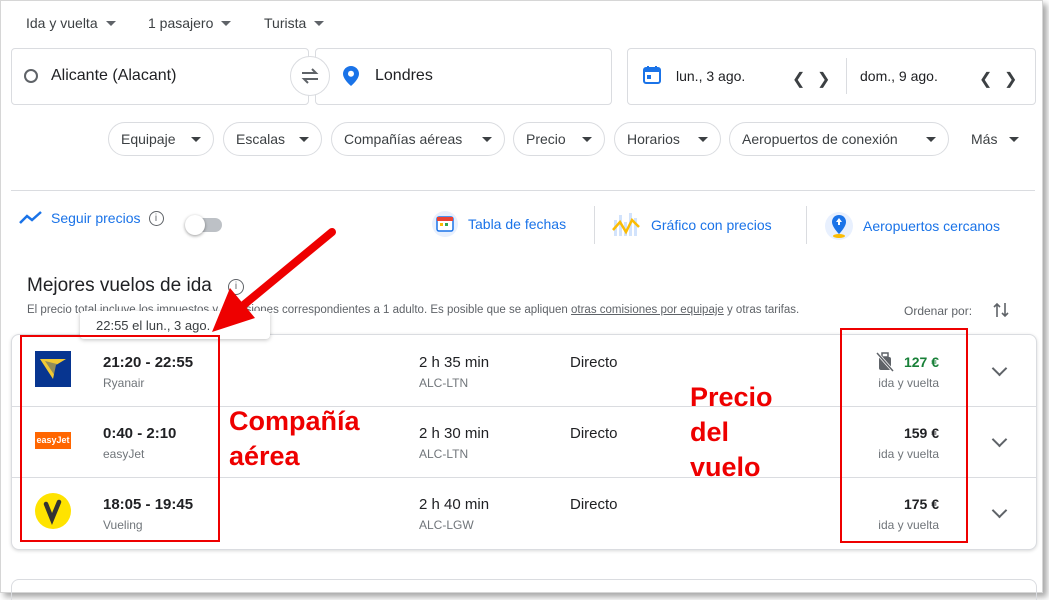 The image size is (1049, 600). I want to click on annotation-arrow-icon, so click(274, 280).